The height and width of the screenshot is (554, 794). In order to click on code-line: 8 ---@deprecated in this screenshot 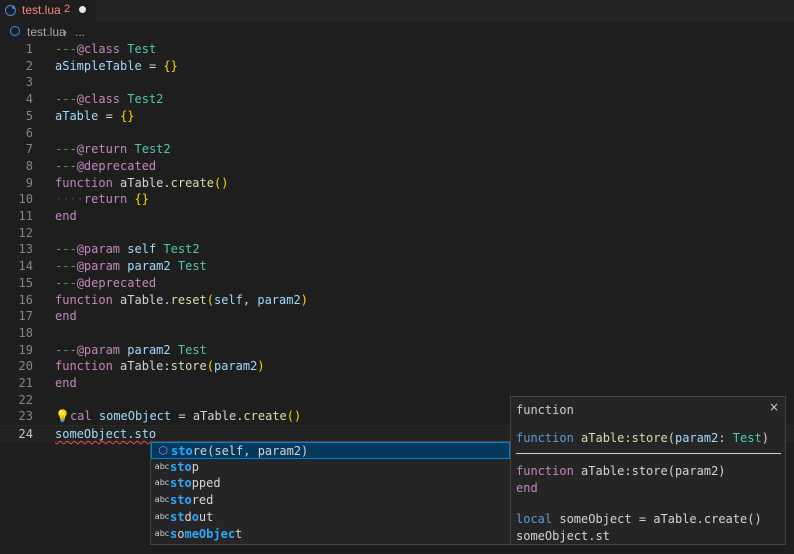, I will do `click(397, 166)`.